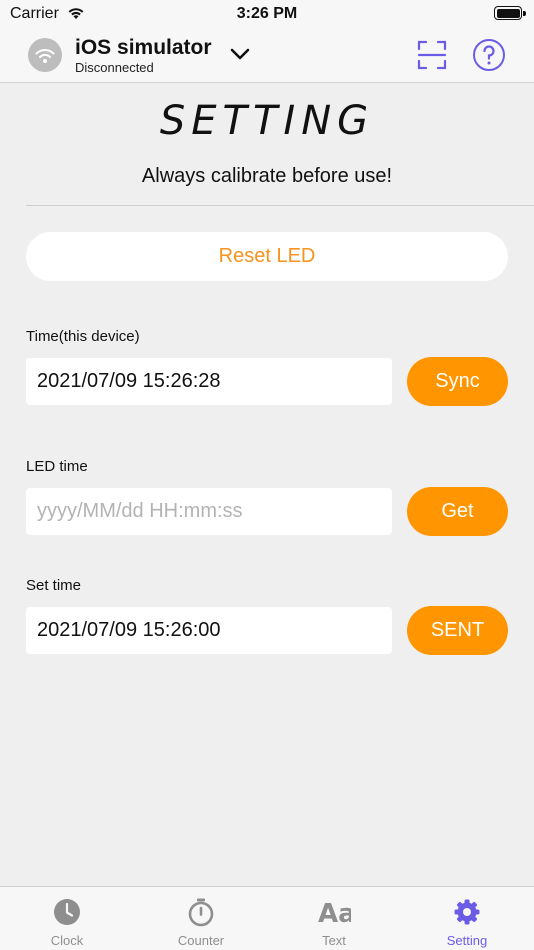 The height and width of the screenshot is (950, 534). I want to click on device-wifi-icon, so click(45, 55).